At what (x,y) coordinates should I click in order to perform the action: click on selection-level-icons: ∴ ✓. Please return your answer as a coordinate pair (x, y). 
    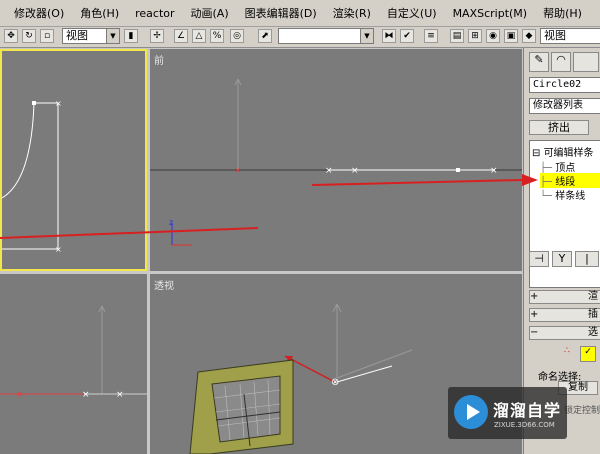
    Looking at the image, I should click on (580, 354).